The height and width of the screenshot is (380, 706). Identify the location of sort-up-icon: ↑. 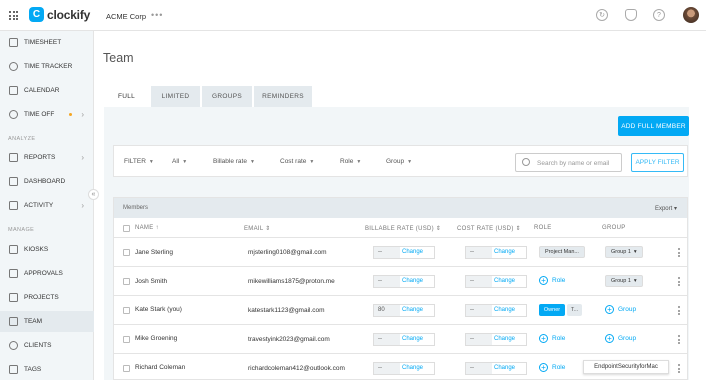
(157, 228).